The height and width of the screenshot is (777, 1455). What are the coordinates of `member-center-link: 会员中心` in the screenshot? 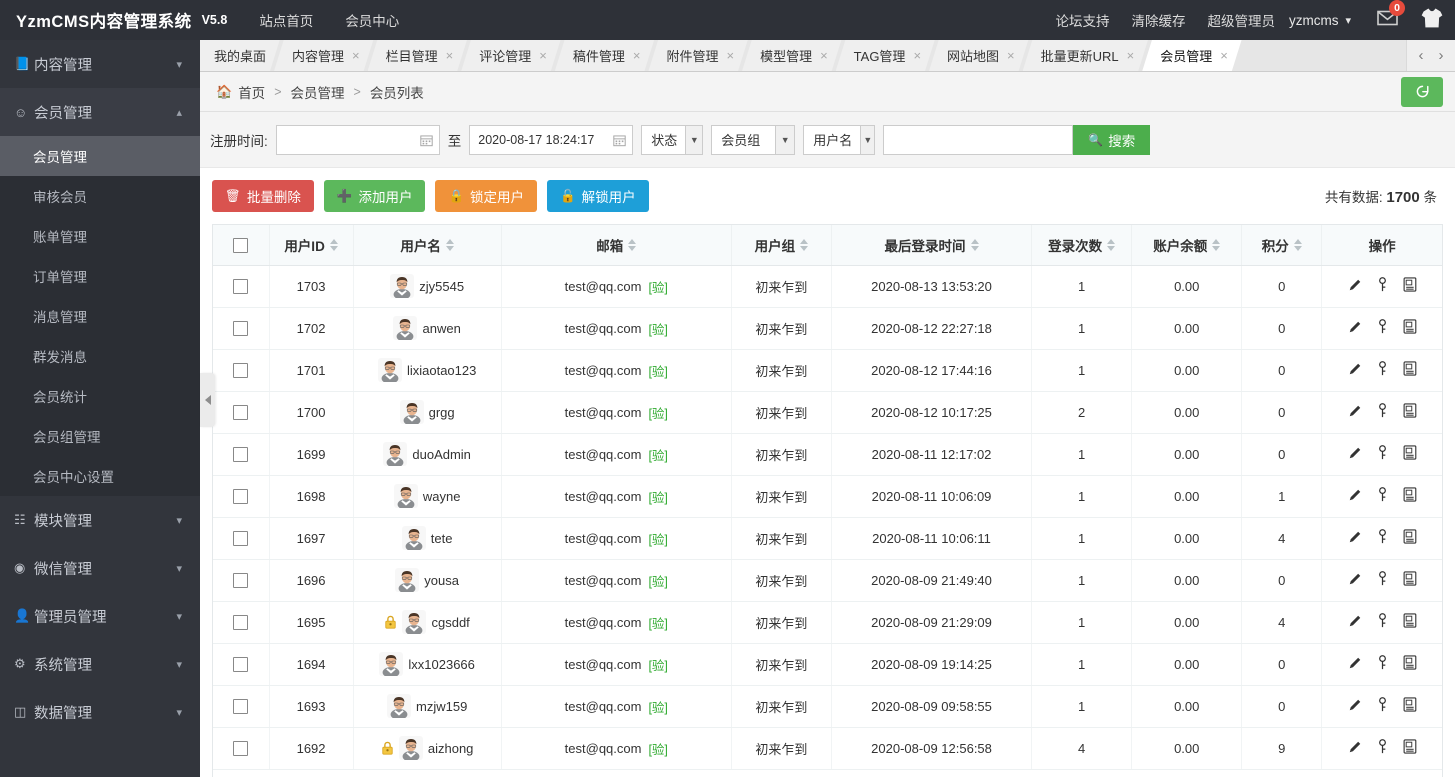 It's located at (372, 20).